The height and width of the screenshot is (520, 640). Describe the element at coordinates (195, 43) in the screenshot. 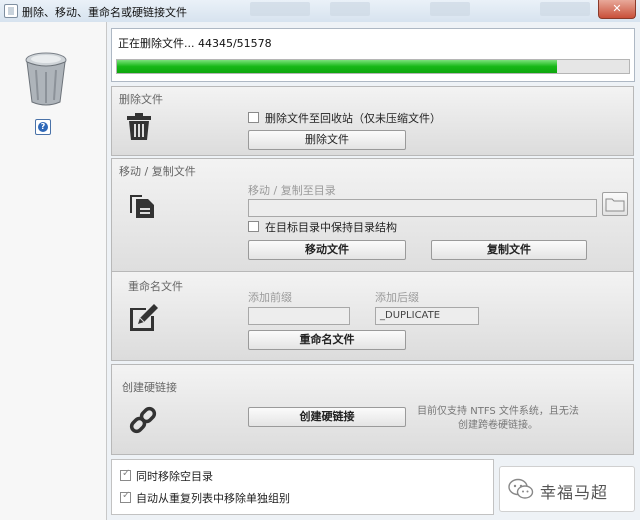

I see `progress-status: 正在删除文件... 44345/51578` at that location.